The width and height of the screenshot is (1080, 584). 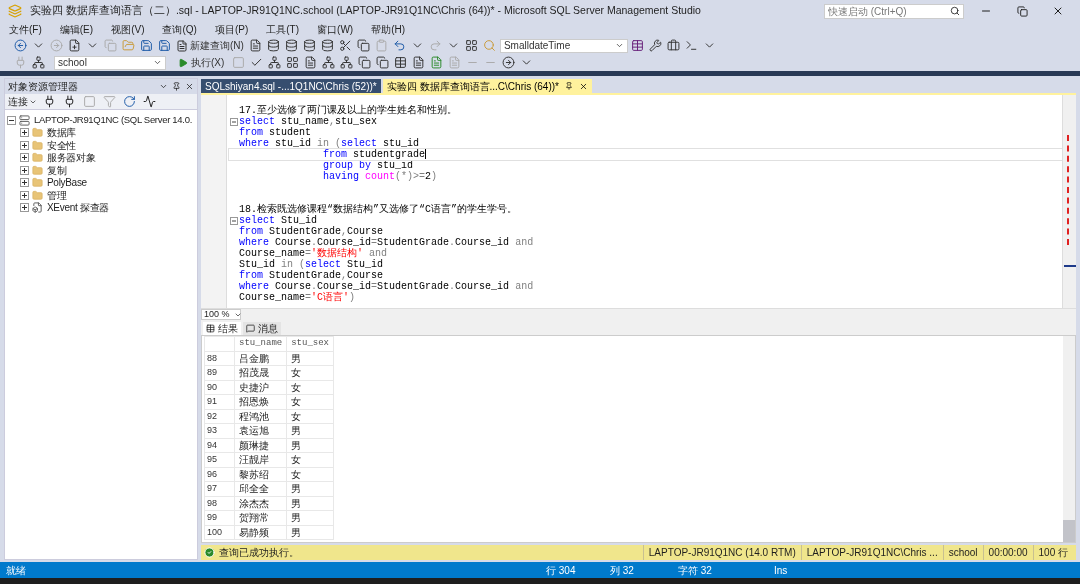 I want to click on code-line: group by stu_id, so click(x=368, y=165).